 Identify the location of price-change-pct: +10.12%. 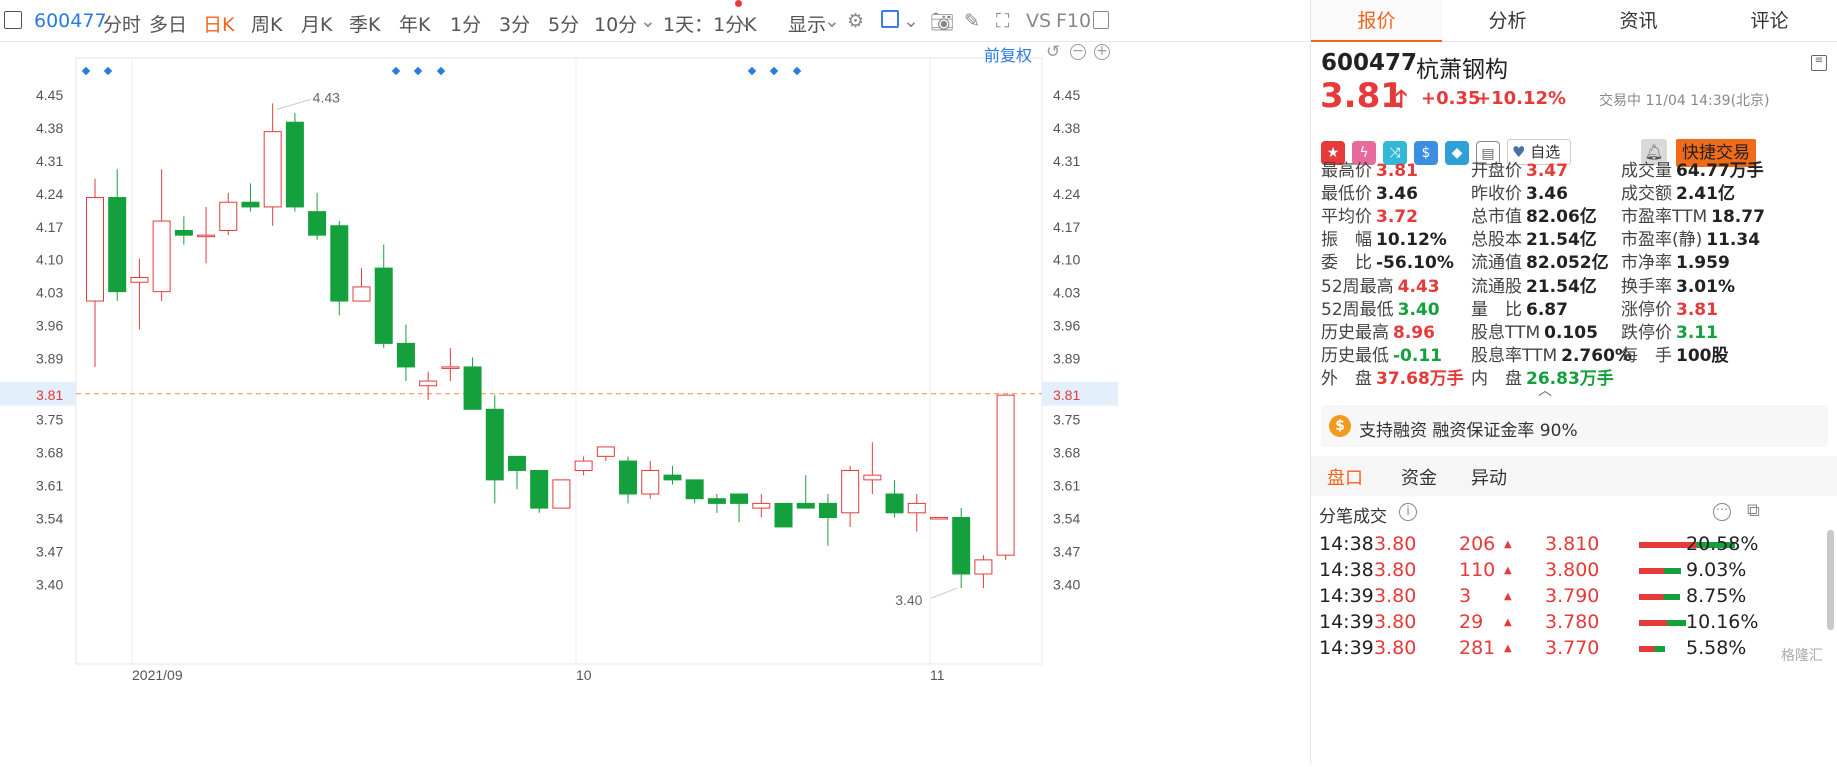
(1521, 98).